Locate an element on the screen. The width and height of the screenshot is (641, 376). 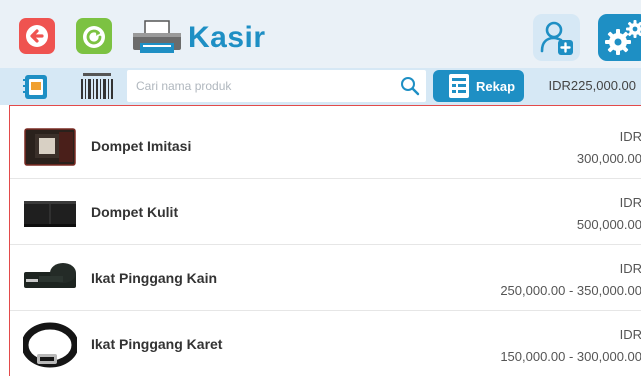
settings-icon is located at coordinates (623, 37).